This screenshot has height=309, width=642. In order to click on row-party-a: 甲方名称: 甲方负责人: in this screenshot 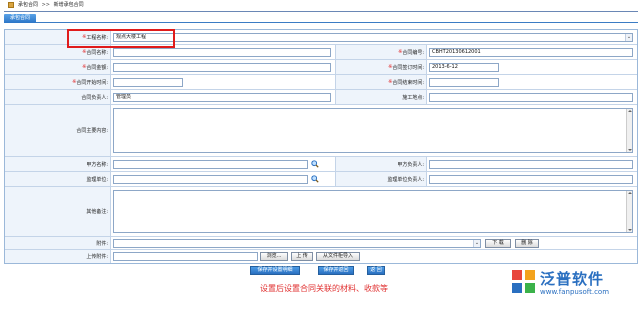, I will do `click(321, 164)`.